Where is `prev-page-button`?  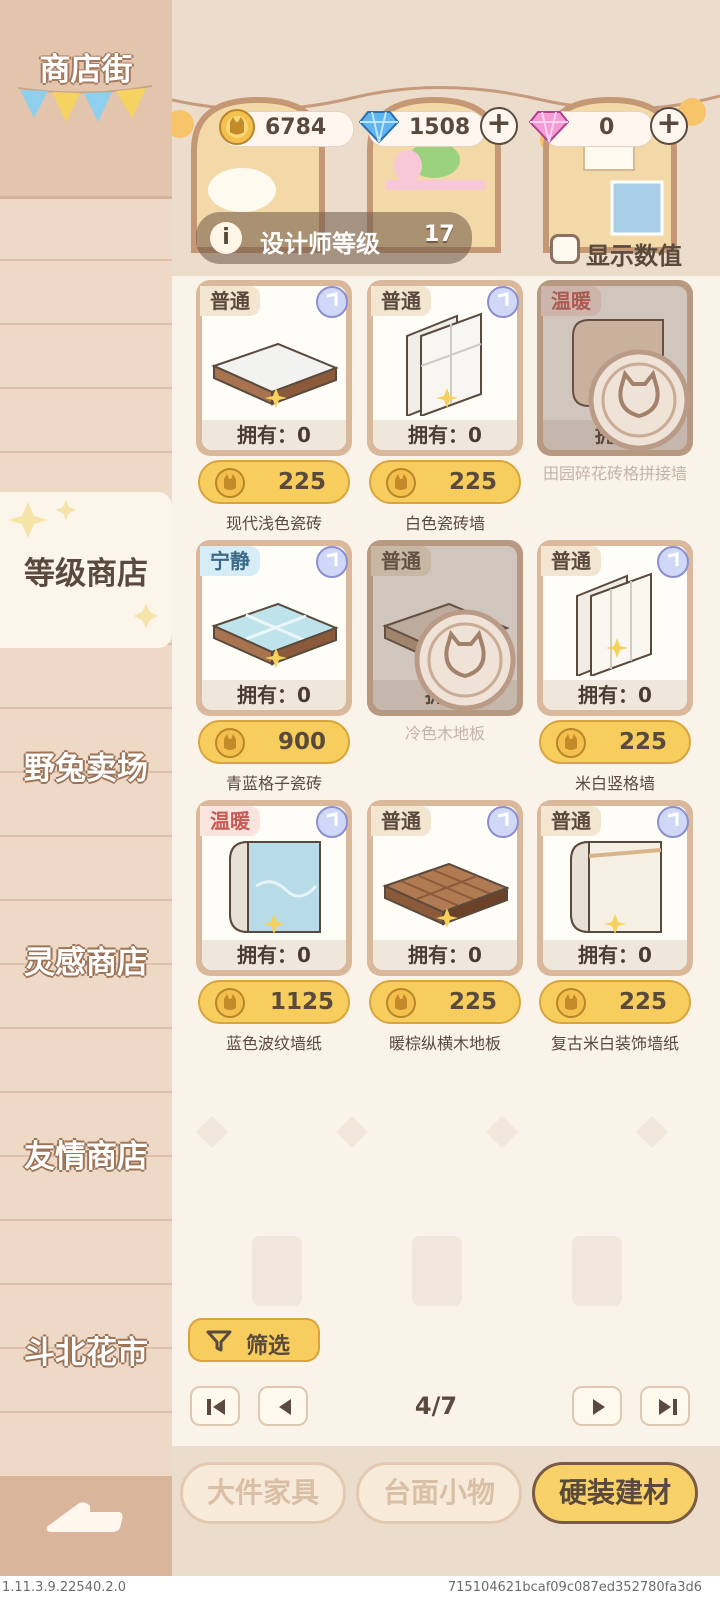
prev-page-button is located at coordinates (283, 1406).